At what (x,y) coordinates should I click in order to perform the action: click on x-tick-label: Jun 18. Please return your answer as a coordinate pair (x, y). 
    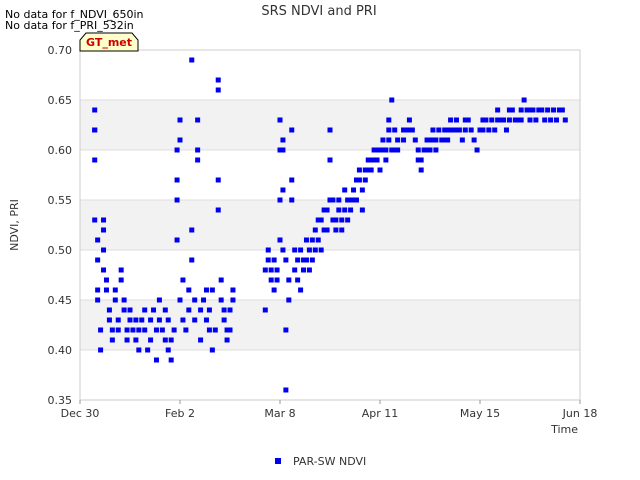
    Looking at the image, I should click on (580, 413).